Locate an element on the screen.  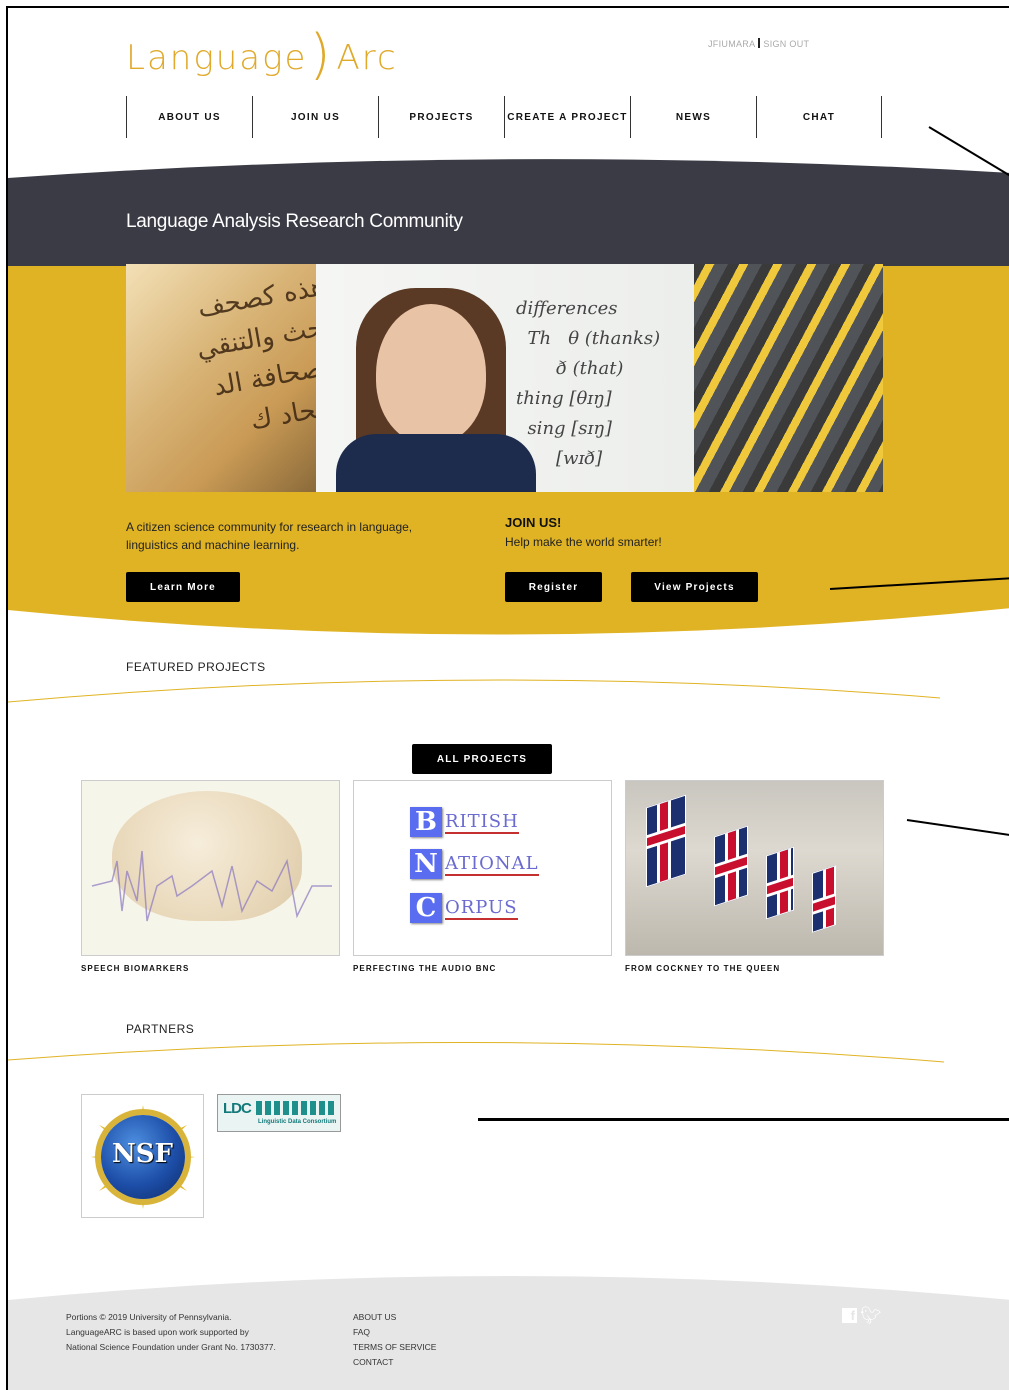
facebook-icon: f is located at coordinates (849, 1315).